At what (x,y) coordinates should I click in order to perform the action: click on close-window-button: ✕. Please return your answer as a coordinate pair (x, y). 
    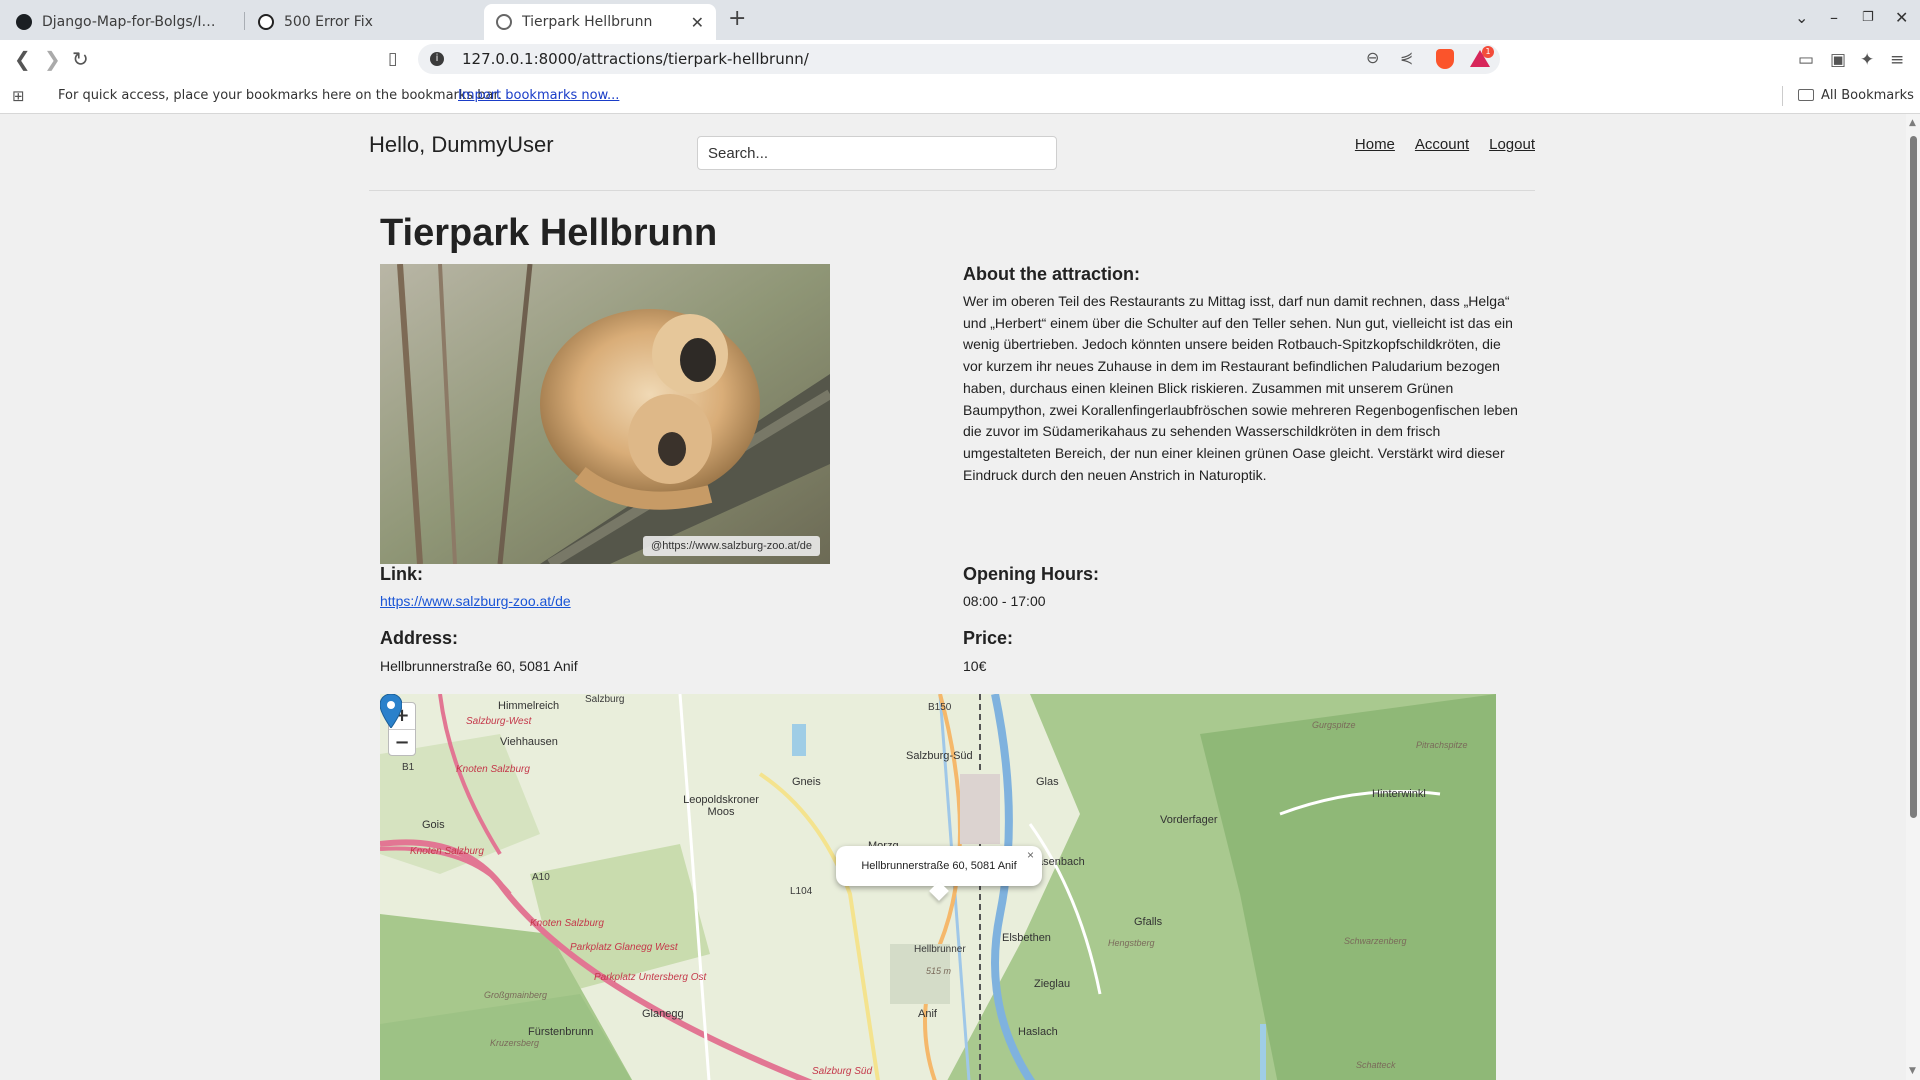
    Looking at the image, I should click on (1901, 17).